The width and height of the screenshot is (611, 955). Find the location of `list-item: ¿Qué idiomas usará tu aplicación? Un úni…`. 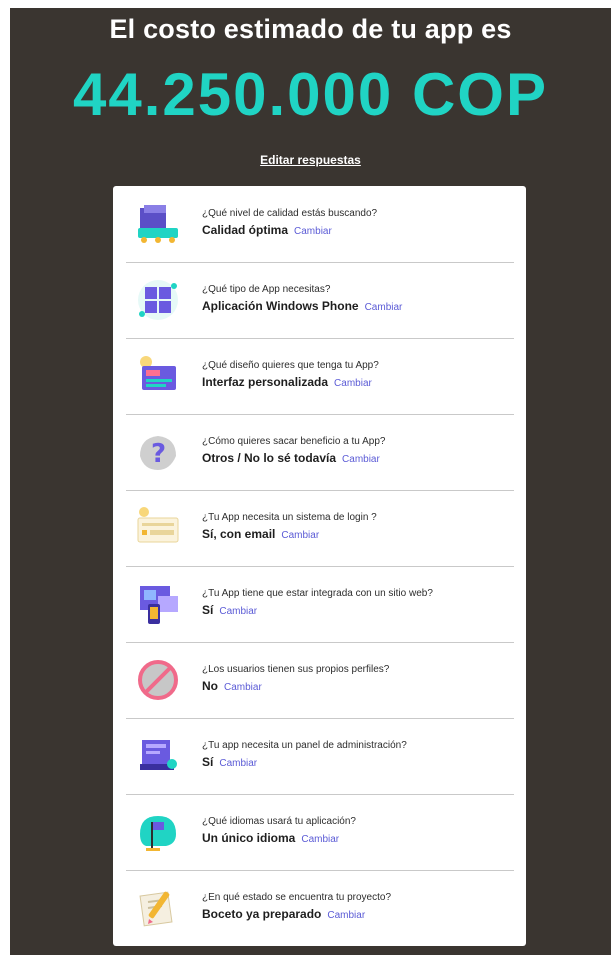

list-item: ¿Qué idiomas usará tu aplicación? Un úni… is located at coordinates (320, 832).